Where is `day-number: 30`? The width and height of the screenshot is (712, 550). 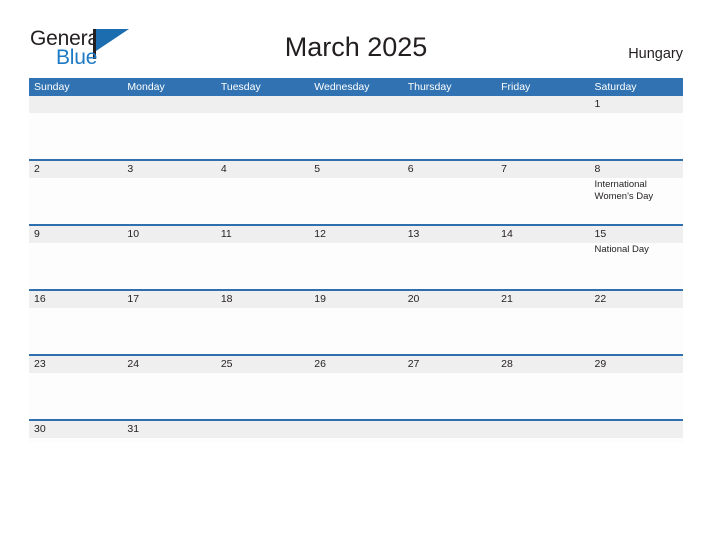
day-number: 30 is located at coordinates (40, 429).